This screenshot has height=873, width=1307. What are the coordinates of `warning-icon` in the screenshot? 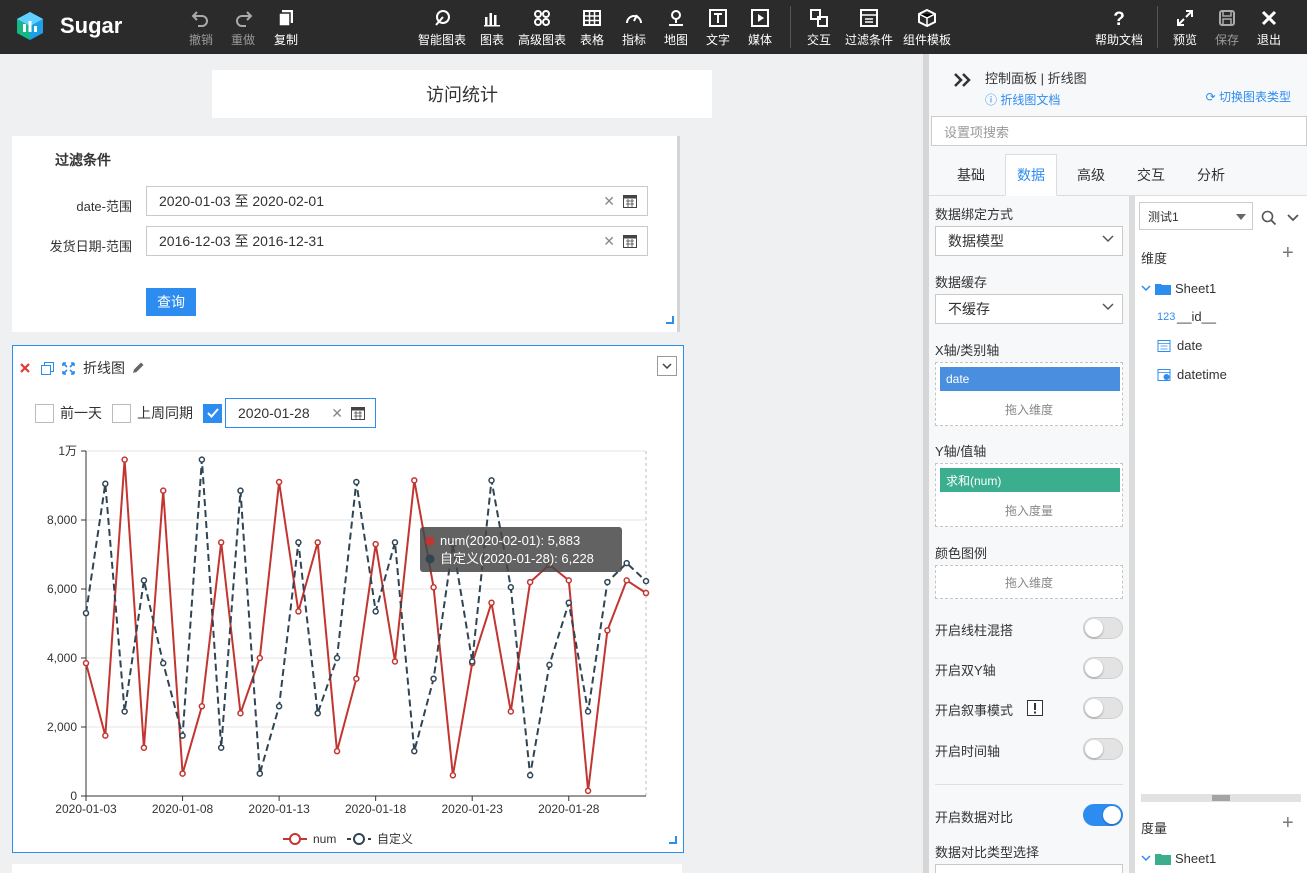 It's located at (1035, 708).